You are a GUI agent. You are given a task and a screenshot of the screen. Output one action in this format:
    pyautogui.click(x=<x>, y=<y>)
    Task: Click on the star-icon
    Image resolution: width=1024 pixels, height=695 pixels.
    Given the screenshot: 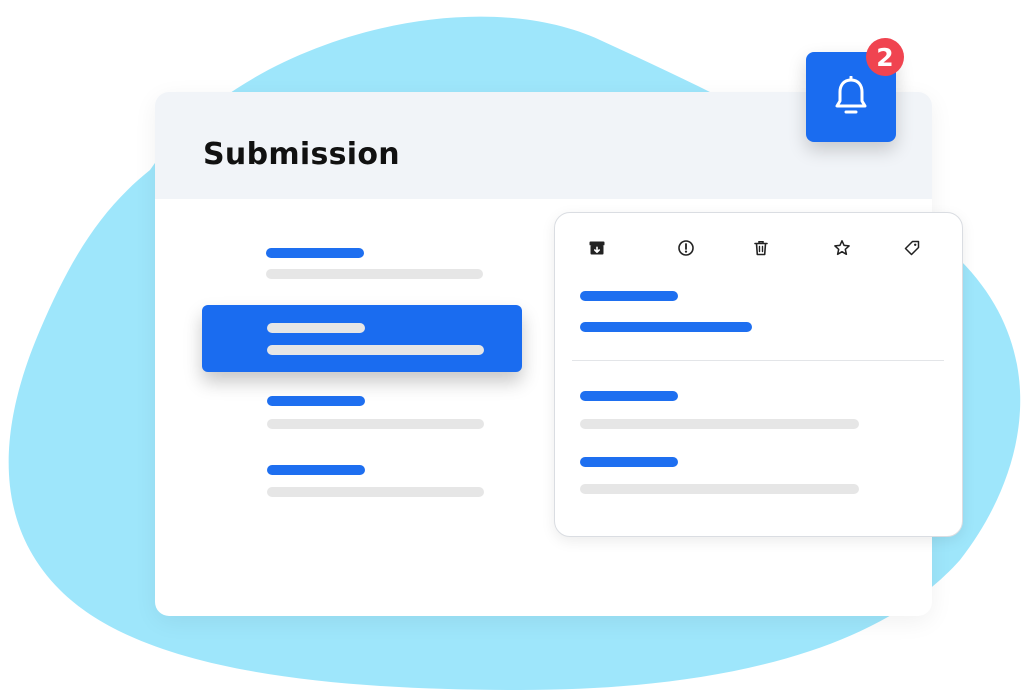 What is the action you would take?
    pyautogui.click(x=842, y=248)
    